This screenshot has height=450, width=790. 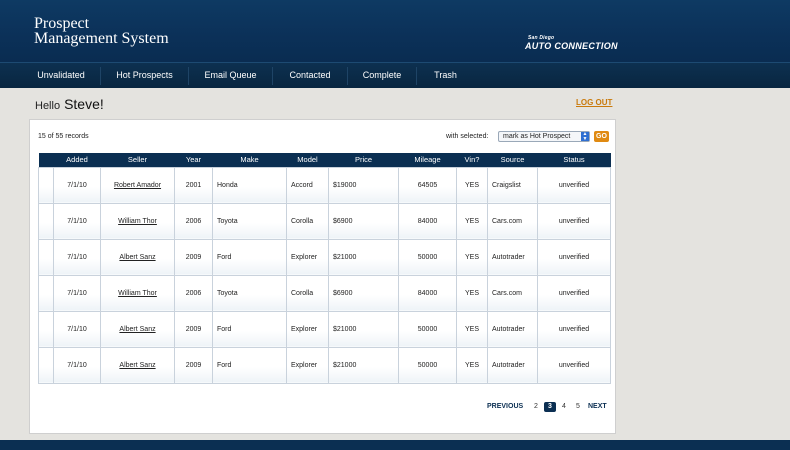 I want to click on cell-seller: Robert Amador, so click(x=137, y=185).